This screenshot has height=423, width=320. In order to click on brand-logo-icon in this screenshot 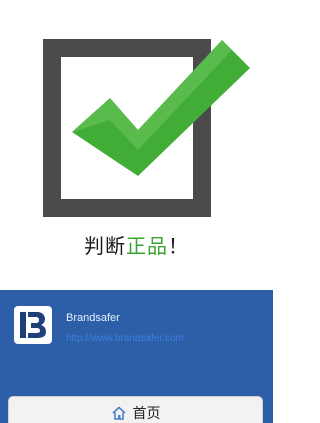, I will do `click(33, 325)`.